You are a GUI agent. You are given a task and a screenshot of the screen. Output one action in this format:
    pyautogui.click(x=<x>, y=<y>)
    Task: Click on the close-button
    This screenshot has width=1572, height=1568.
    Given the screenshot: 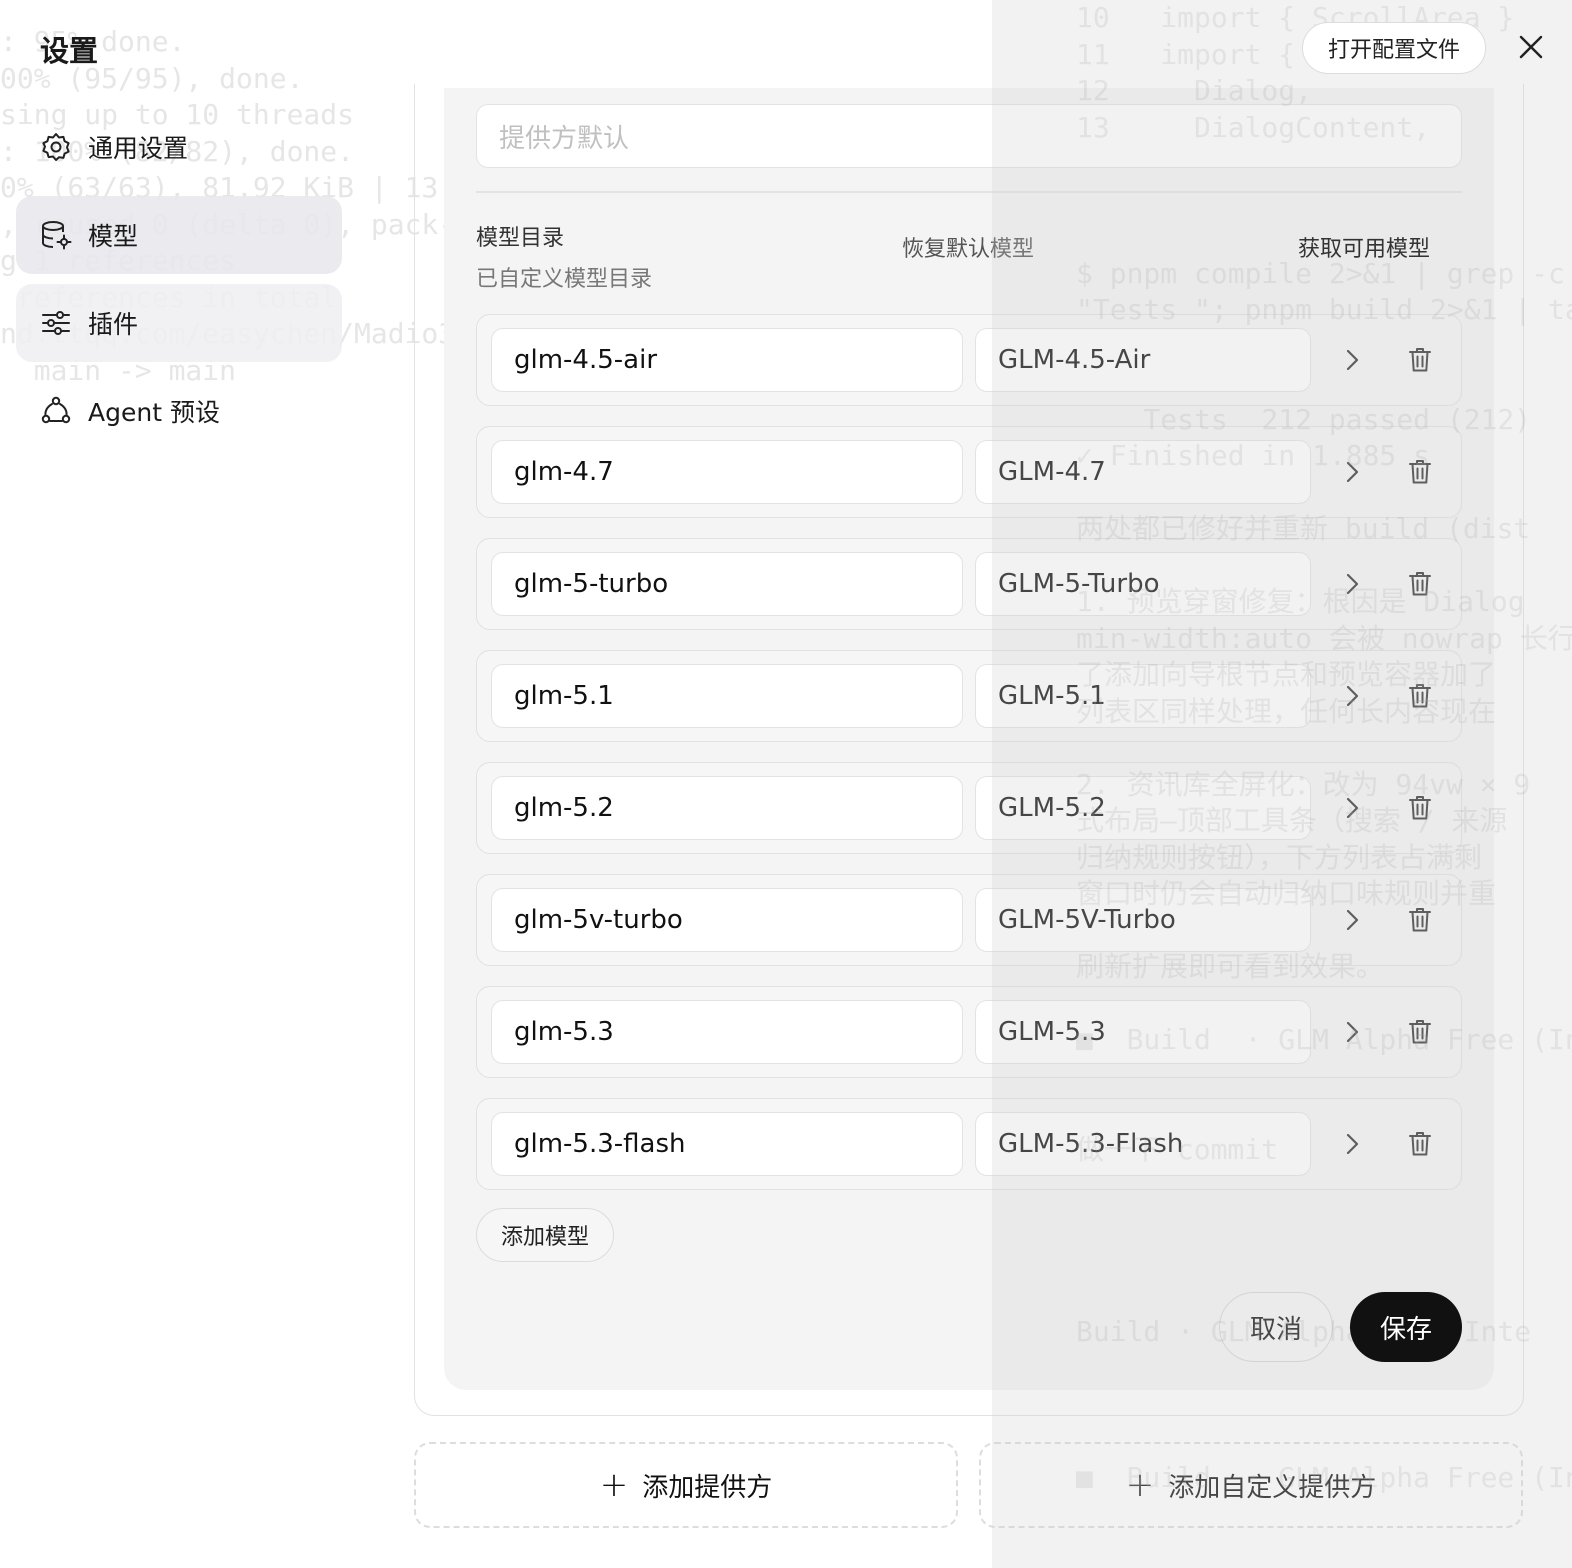 What is the action you would take?
    pyautogui.click(x=1531, y=47)
    